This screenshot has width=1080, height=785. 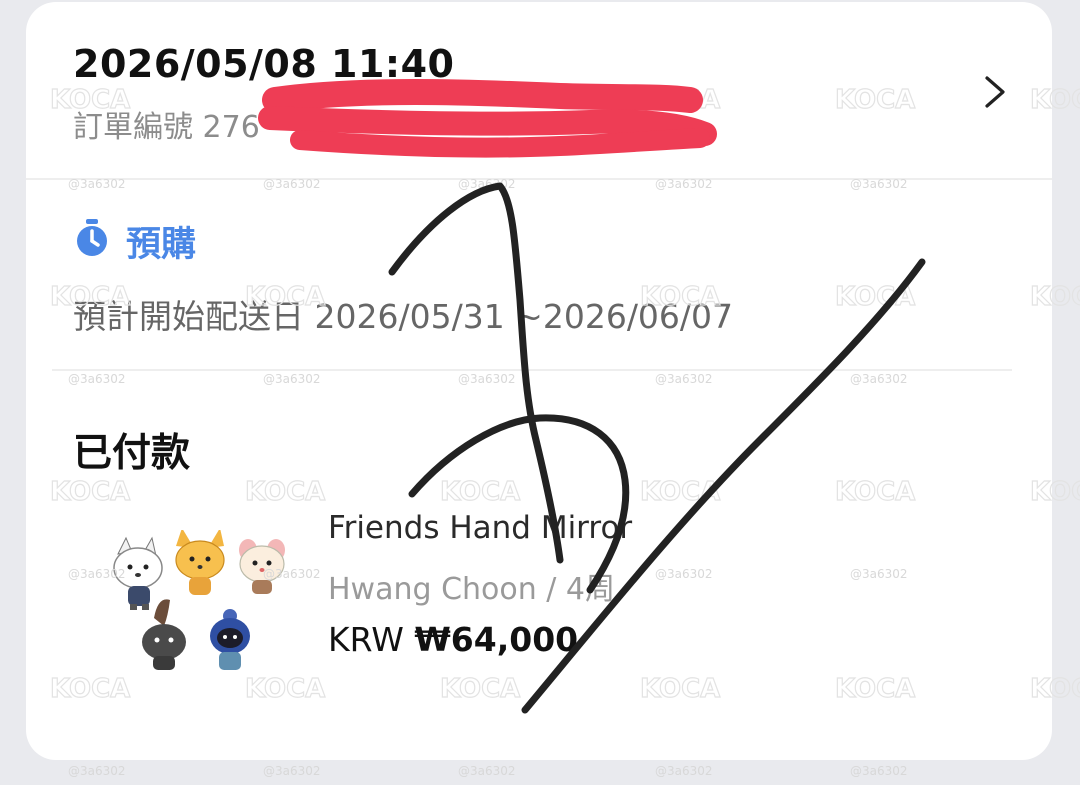 What do you see at coordinates (996, 92) in the screenshot?
I see `chevron-right-icon` at bounding box center [996, 92].